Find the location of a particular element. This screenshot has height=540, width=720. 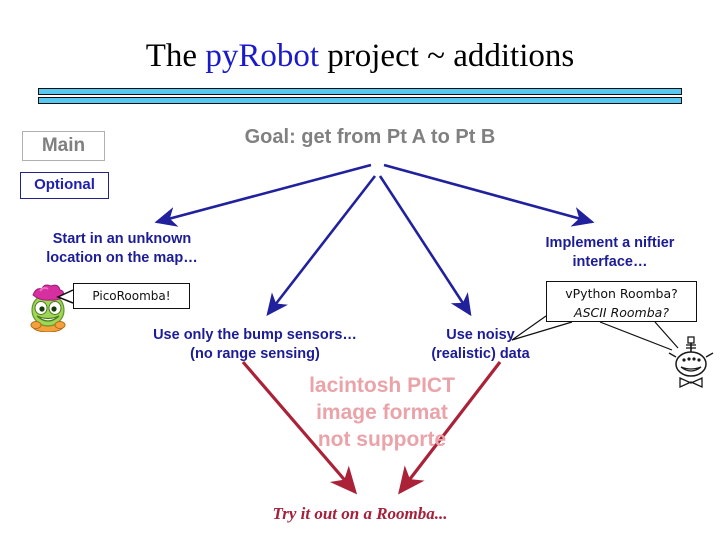

broken-image-line3: not supporte is located at coordinates (382, 439).